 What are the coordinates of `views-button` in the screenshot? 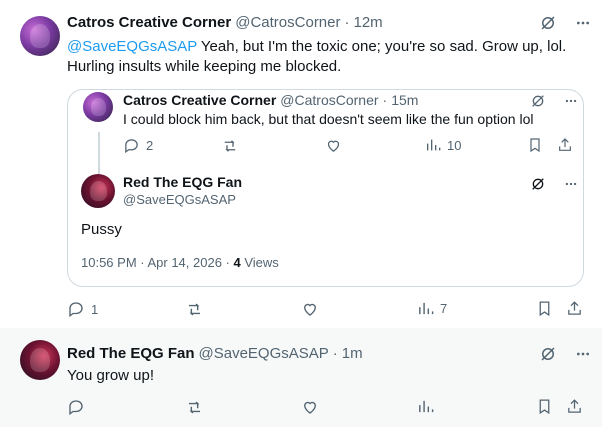 It's located at (425, 406).